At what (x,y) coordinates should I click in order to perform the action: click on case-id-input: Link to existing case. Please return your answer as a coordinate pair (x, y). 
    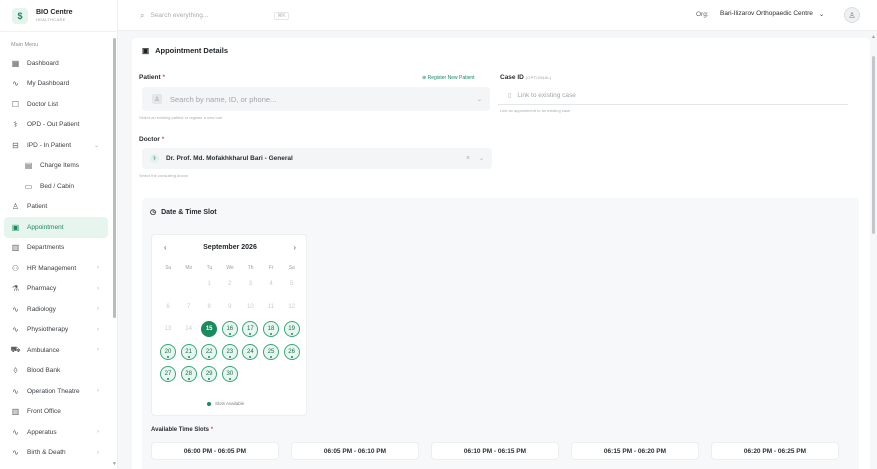
    Looking at the image, I should click on (546, 95).